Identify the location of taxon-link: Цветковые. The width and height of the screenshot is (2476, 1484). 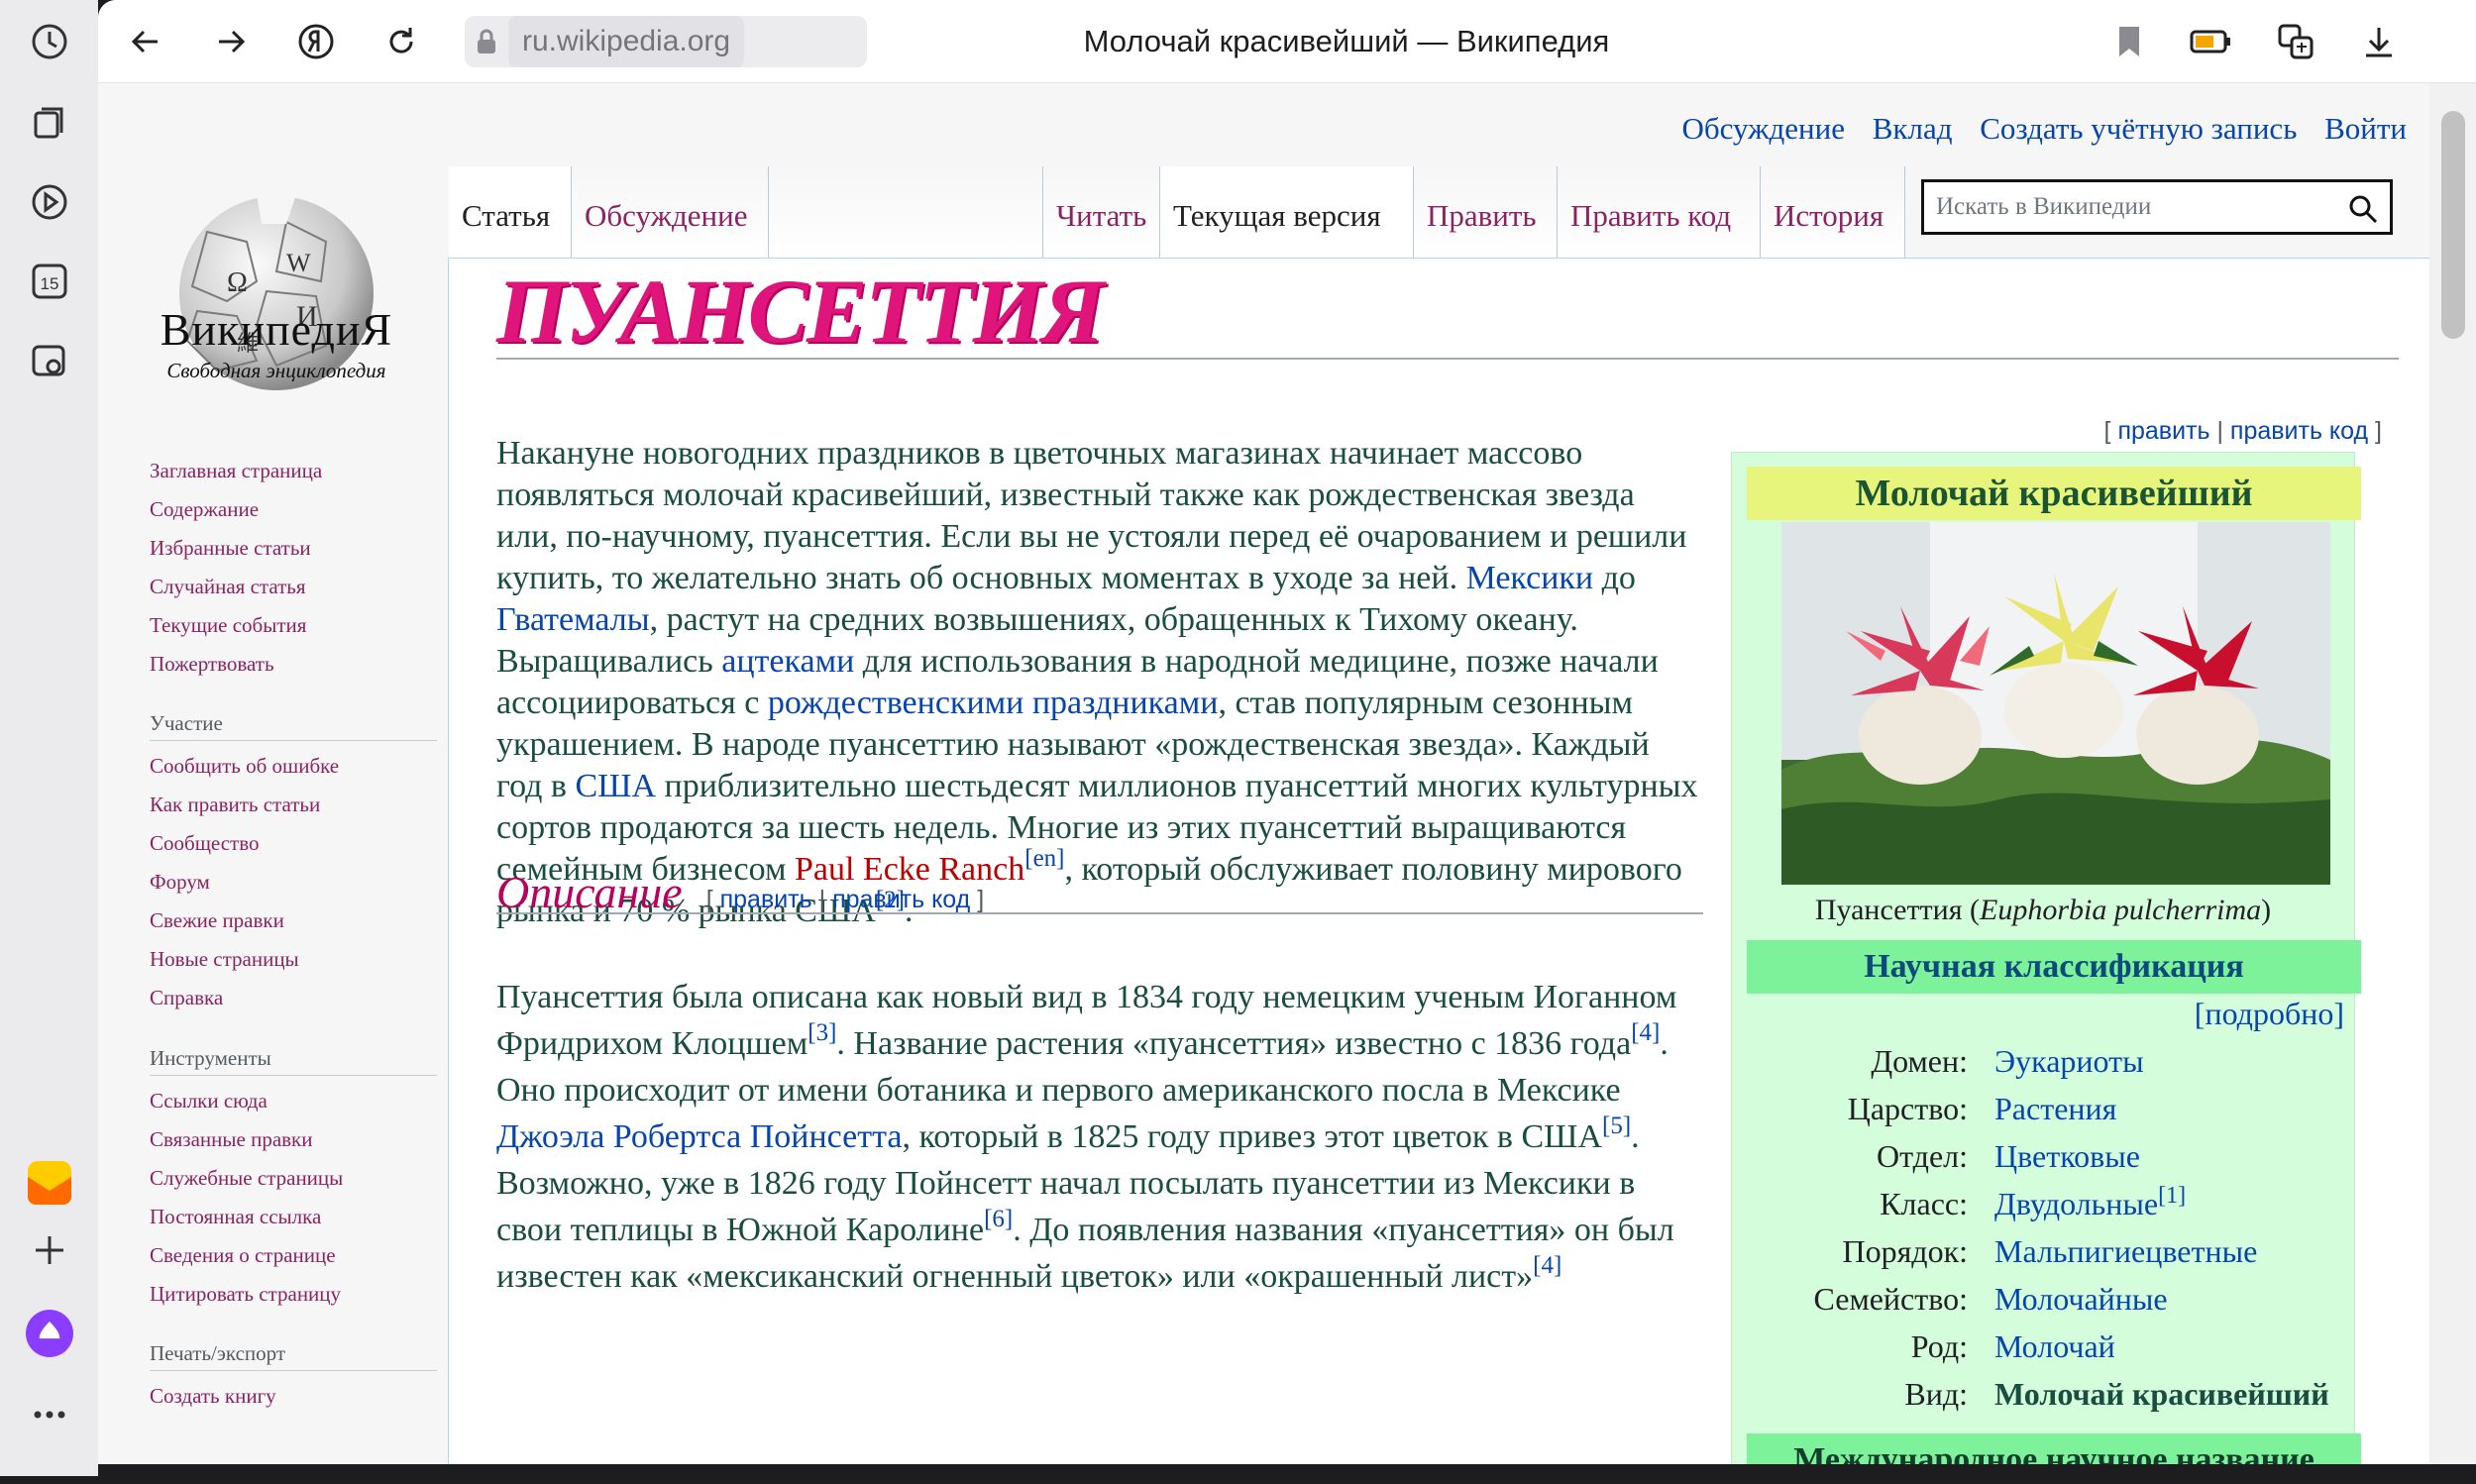
(2067, 1156).